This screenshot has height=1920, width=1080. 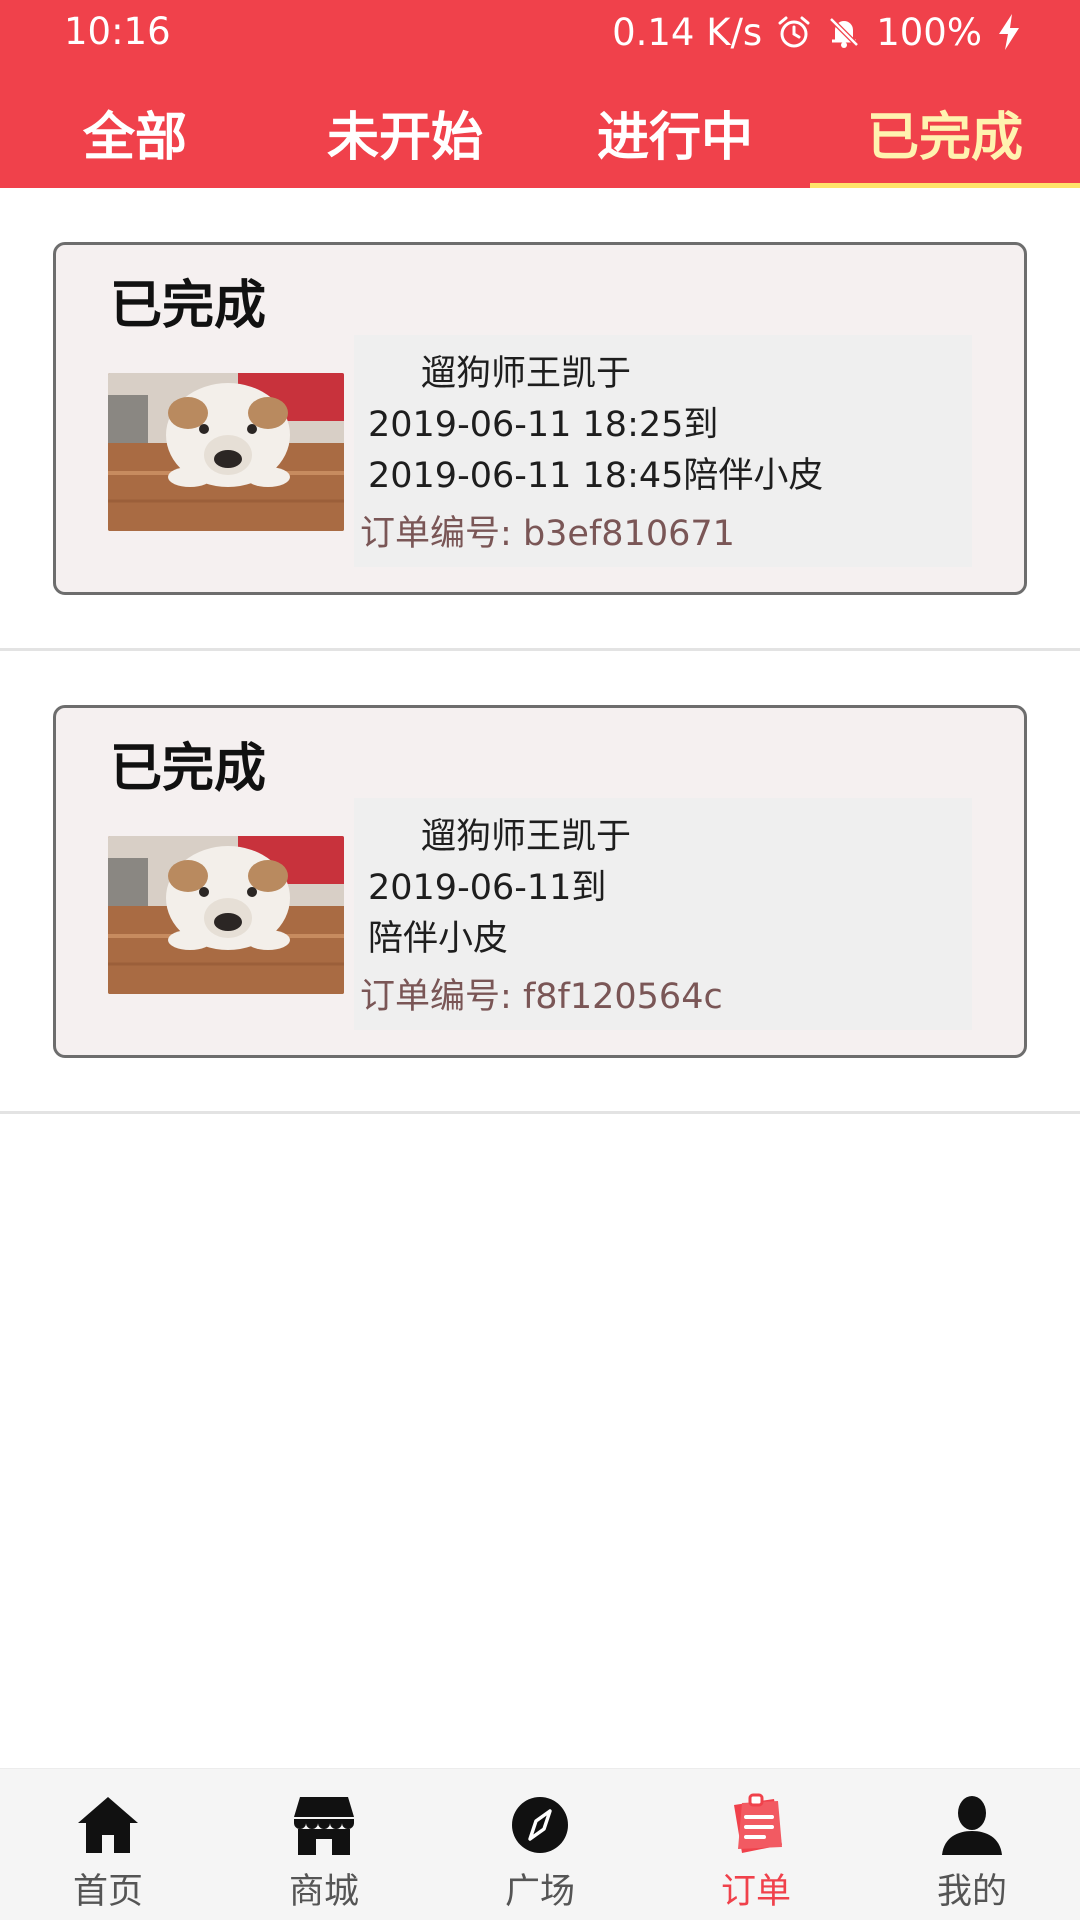 What do you see at coordinates (1009, 32) in the screenshot?
I see `charging-icon` at bounding box center [1009, 32].